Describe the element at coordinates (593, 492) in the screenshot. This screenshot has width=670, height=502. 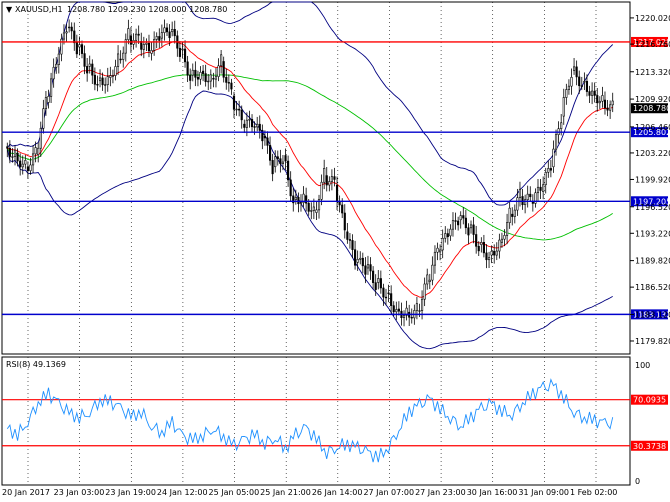
I see `time-tick-label: 1 Feb 02:00` at that location.